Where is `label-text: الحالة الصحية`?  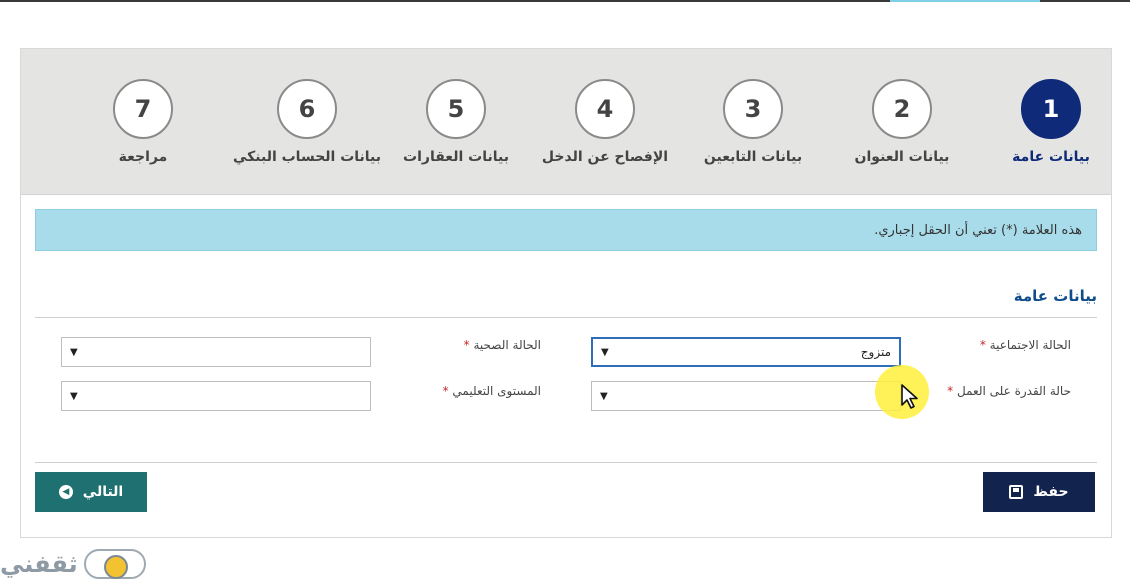
label-text: الحالة الصحية is located at coordinates (507, 345).